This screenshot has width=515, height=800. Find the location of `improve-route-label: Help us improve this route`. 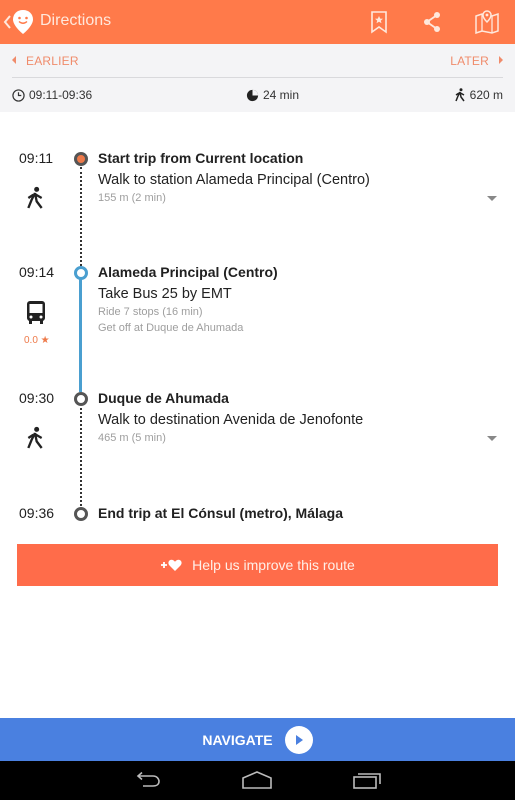

improve-route-label: Help us improve this route is located at coordinates (273, 565).